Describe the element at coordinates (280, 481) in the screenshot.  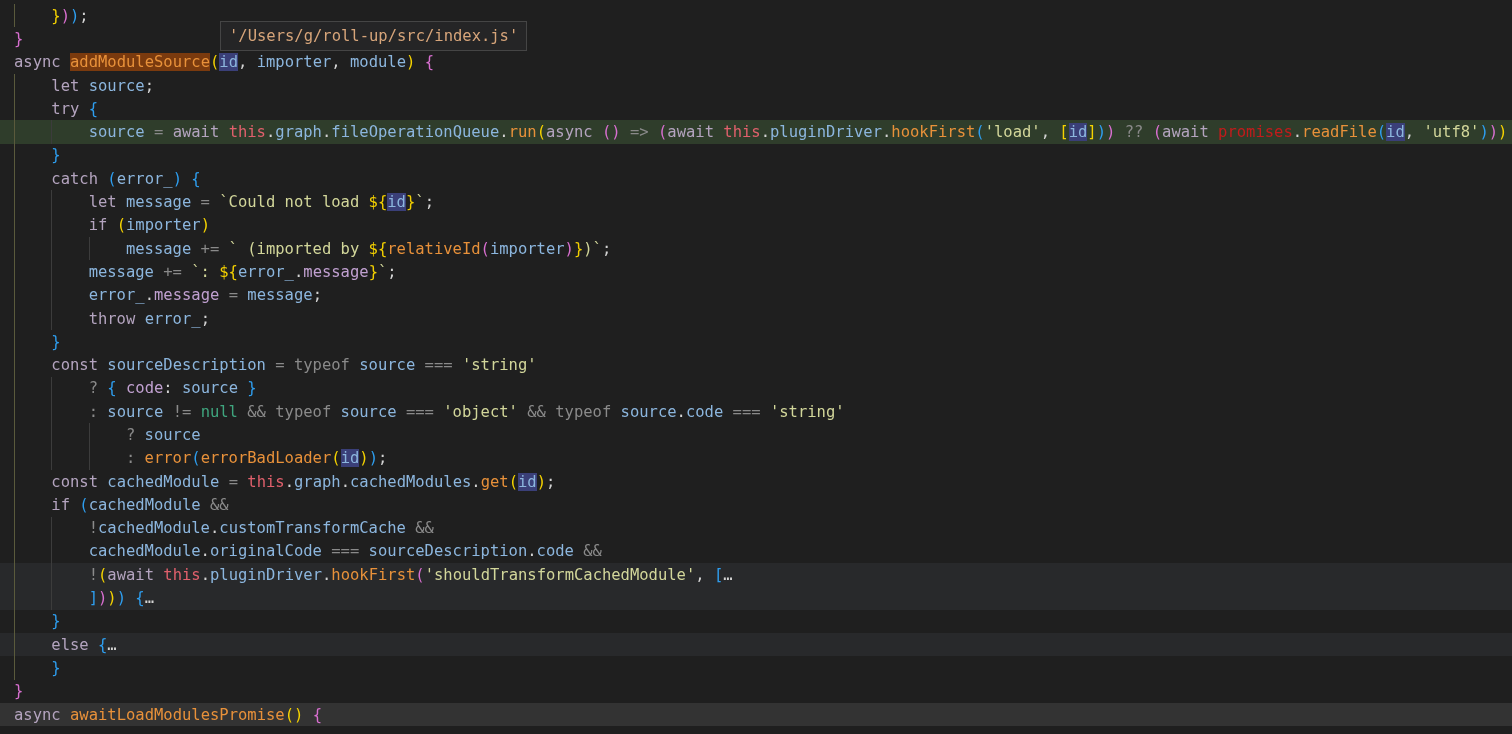
I see `code-line: const cachedModule = this.graph.cachedModules.get(id);` at that location.